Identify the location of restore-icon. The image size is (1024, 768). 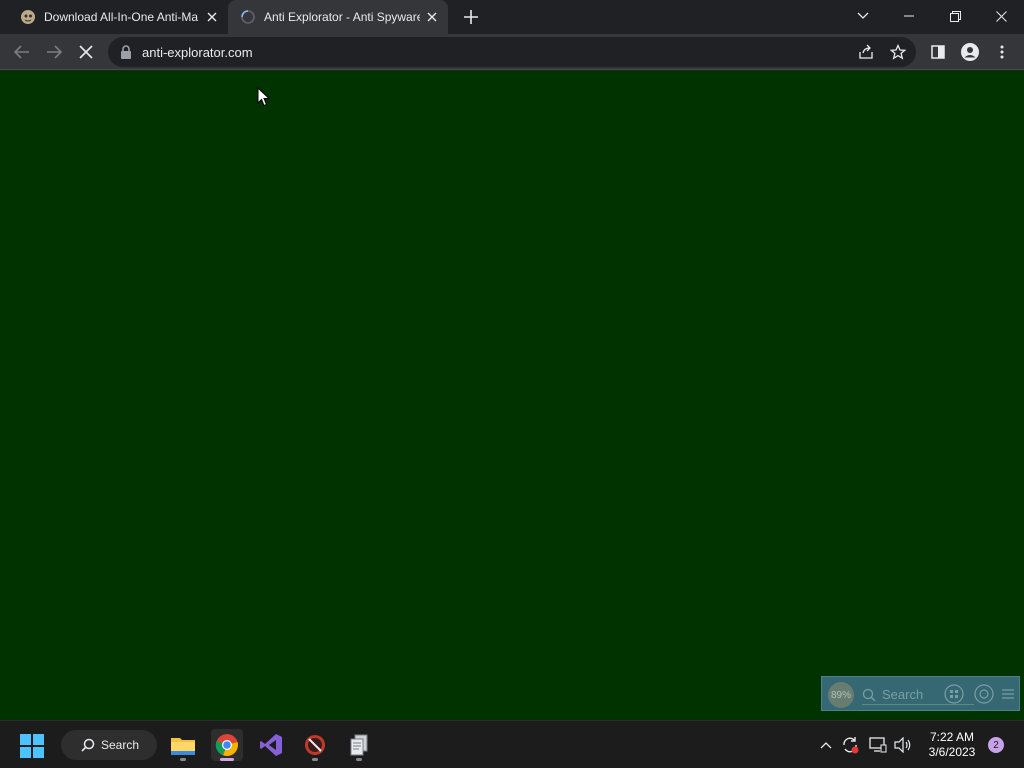
(955, 16).